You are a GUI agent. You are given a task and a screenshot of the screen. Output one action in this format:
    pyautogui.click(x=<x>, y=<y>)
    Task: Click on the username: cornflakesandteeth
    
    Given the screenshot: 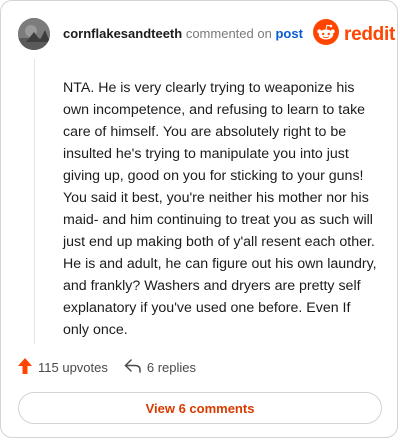 What is the action you would take?
    pyautogui.click(x=122, y=33)
    